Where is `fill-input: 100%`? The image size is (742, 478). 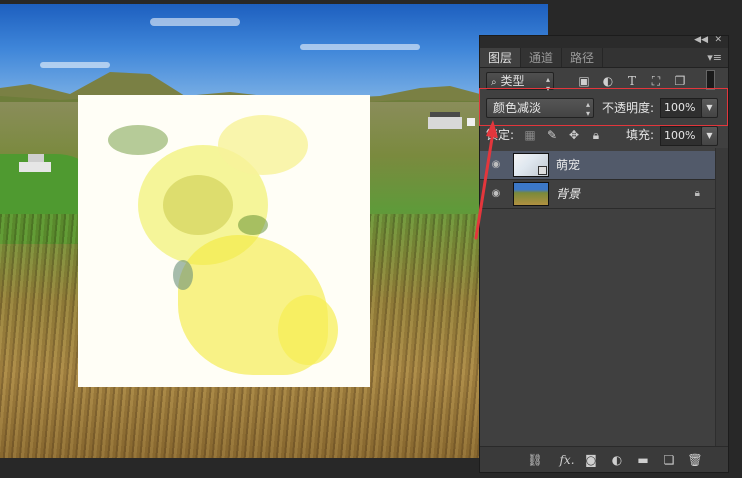
fill-input: 100% is located at coordinates (681, 136).